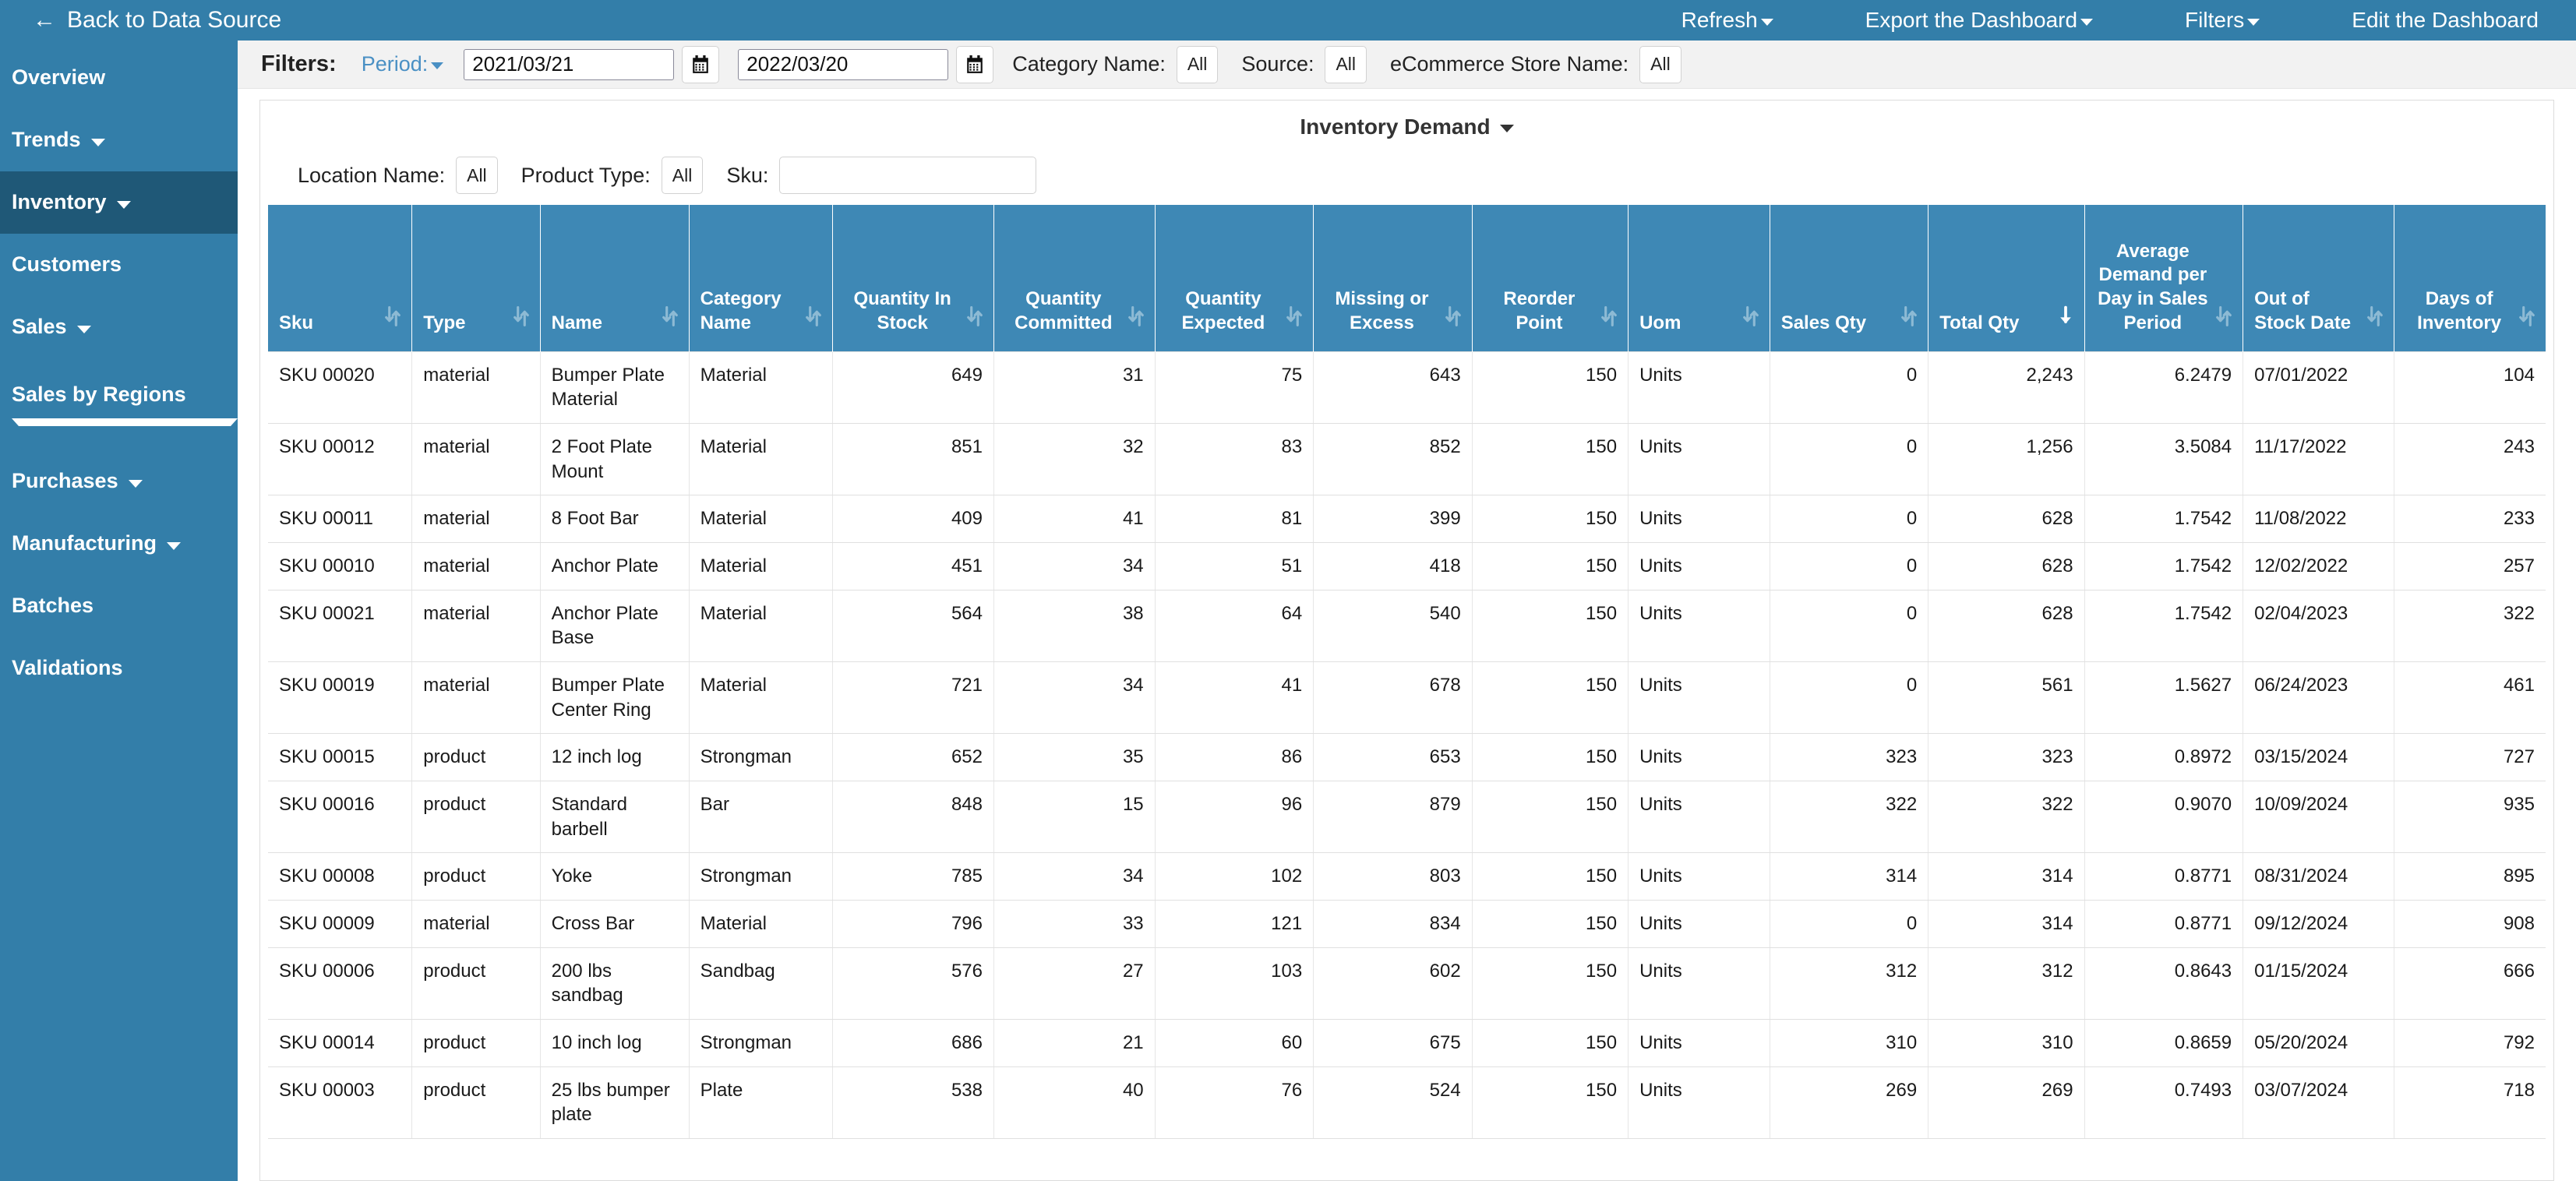 Image resolution: width=2576 pixels, height=1181 pixels. What do you see at coordinates (1393, 278) in the screenshot?
I see `column-header-missing-or-excess: Missing or Excess` at bounding box center [1393, 278].